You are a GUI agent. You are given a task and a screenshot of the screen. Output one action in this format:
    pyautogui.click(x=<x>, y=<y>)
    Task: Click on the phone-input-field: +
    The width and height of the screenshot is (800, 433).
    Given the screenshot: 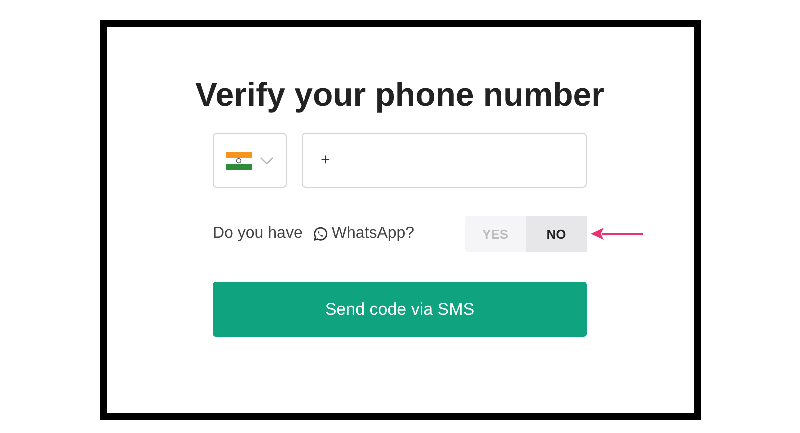 What is the action you would take?
    pyautogui.click(x=444, y=160)
    